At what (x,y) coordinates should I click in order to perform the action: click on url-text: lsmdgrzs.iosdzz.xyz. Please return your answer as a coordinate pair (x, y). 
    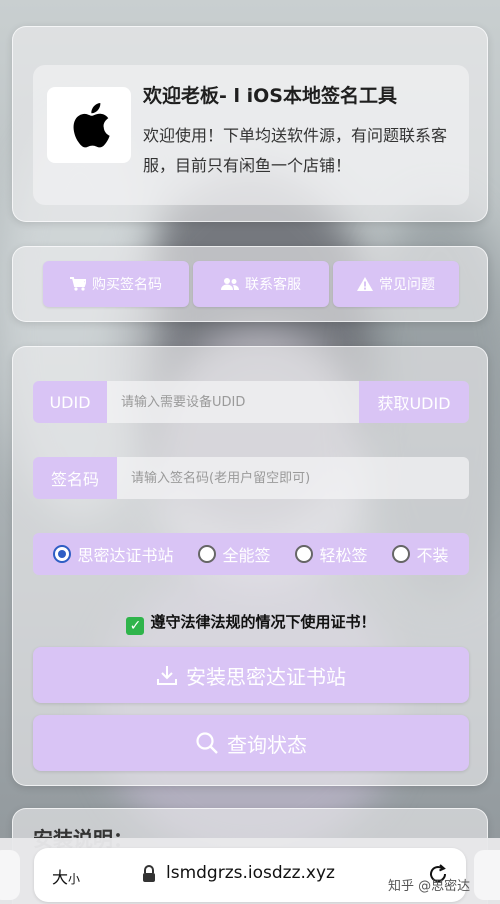
    Looking at the image, I should click on (250, 873).